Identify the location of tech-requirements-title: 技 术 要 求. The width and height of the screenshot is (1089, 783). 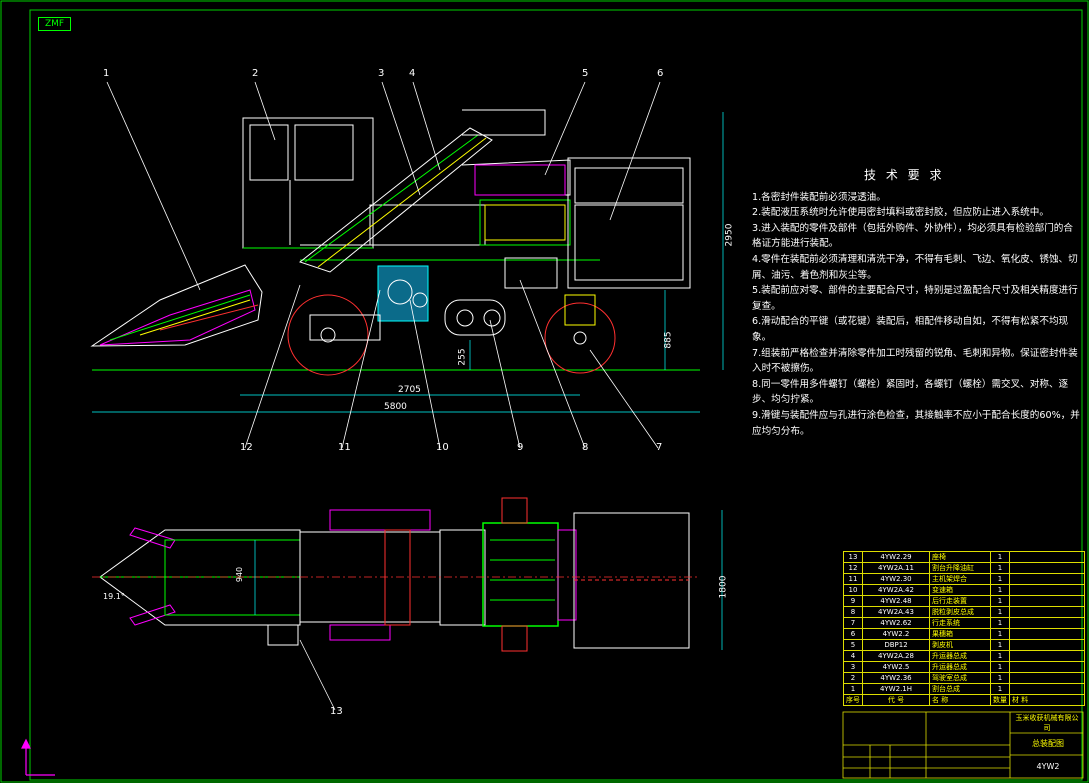
(904, 175).